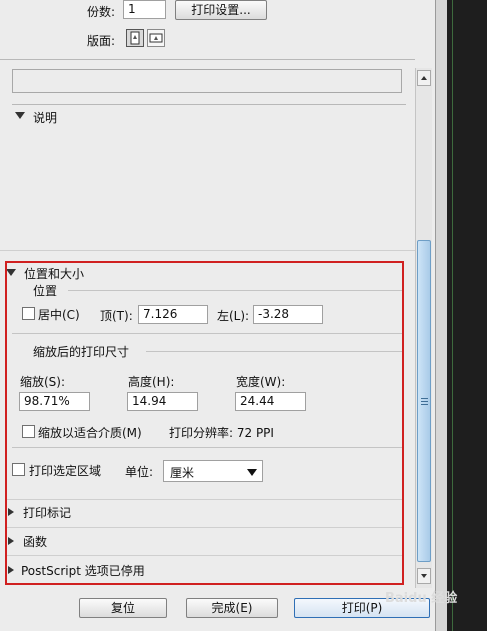 Image resolution: width=487 pixels, height=631 pixels. Describe the element at coordinates (28, 431) in the screenshot. I see `fit-media-checkbox` at that location.